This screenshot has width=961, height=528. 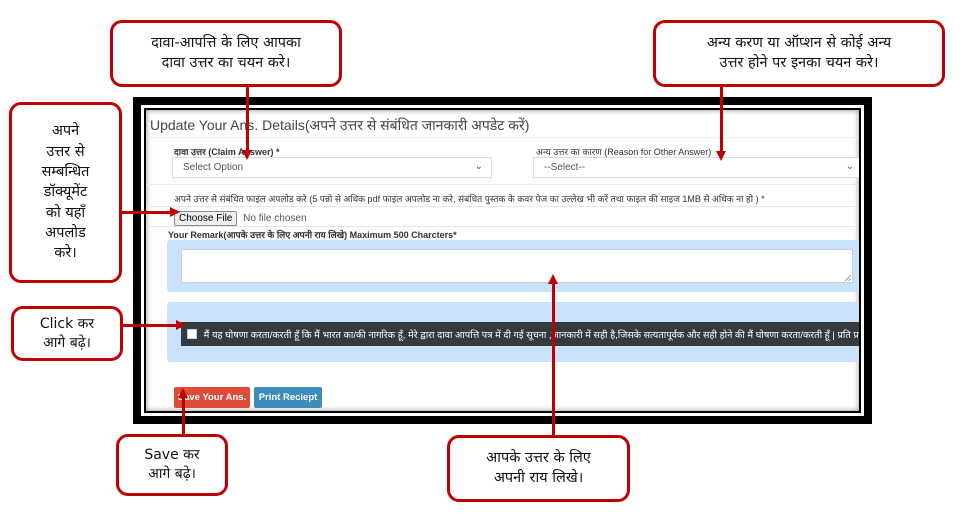 I want to click on callout-text: उत्तर होने पर इनका चयन करे।, so click(x=799, y=62).